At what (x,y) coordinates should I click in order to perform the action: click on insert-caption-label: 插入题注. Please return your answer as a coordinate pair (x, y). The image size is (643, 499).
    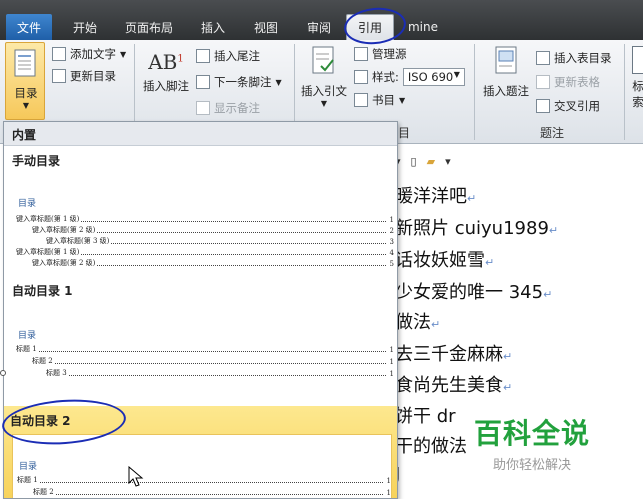
    Looking at the image, I should click on (506, 91).